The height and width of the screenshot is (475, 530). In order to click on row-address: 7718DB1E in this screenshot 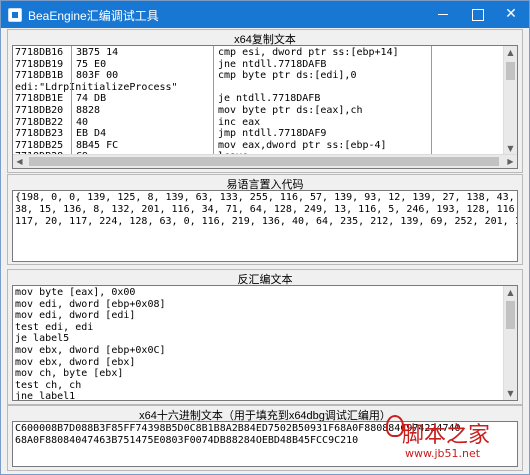, I will do `click(39, 99)`.